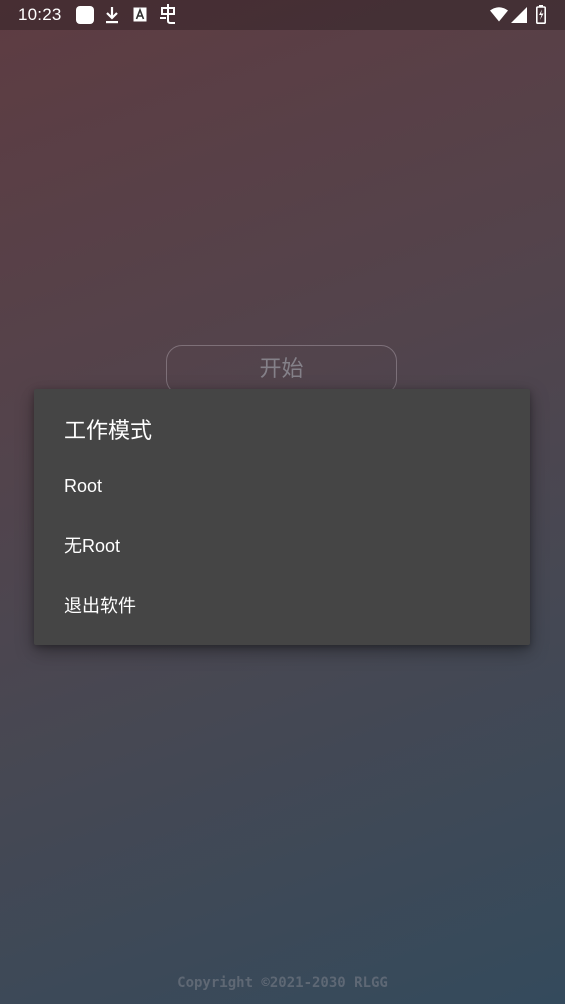  I want to click on status-time: 10:23, so click(40, 14).